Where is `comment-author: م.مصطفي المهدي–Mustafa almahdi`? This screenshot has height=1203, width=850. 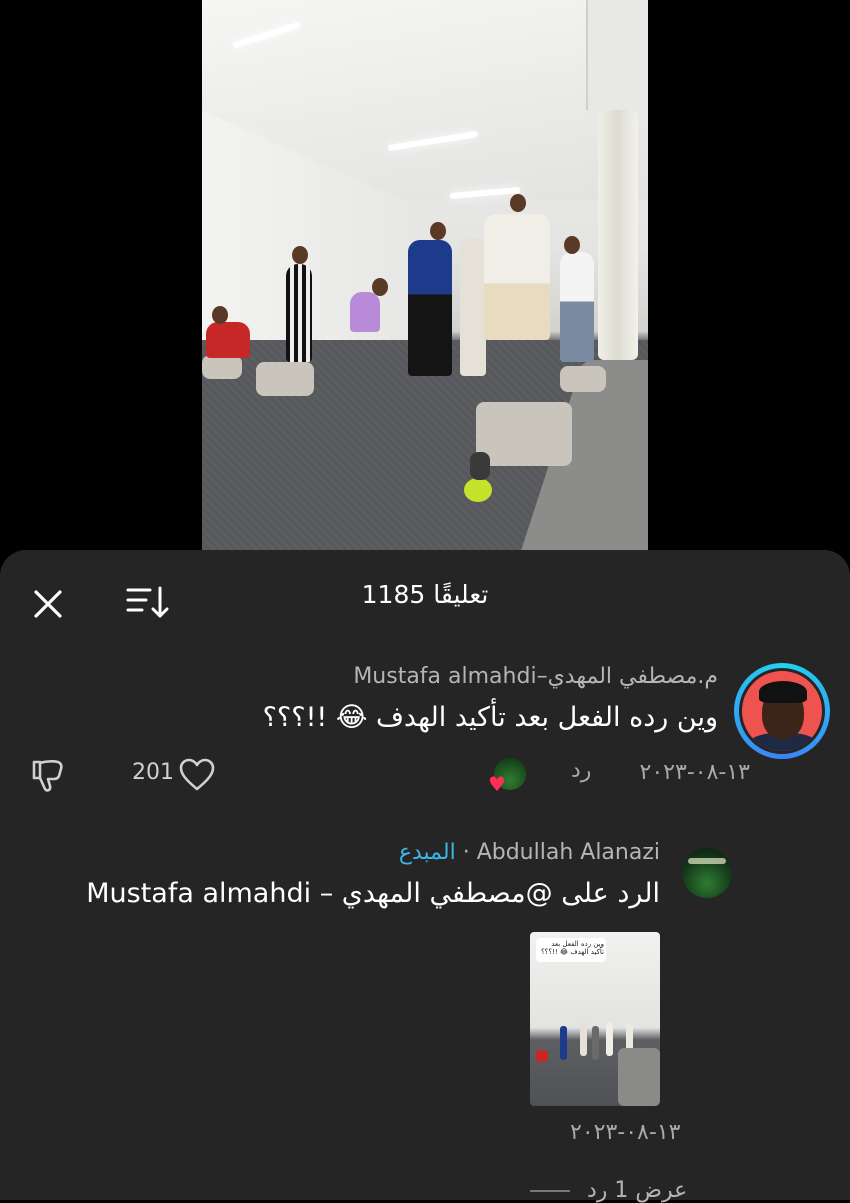
comment-author: م.مصطفي المهدي–Mustafa almahdi is located at coordinates (535, 676).